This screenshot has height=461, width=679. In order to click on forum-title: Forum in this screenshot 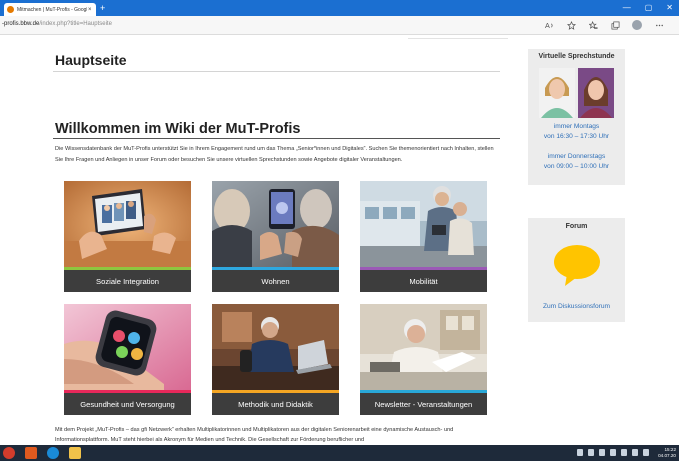, I will do `click(576, 226)`.